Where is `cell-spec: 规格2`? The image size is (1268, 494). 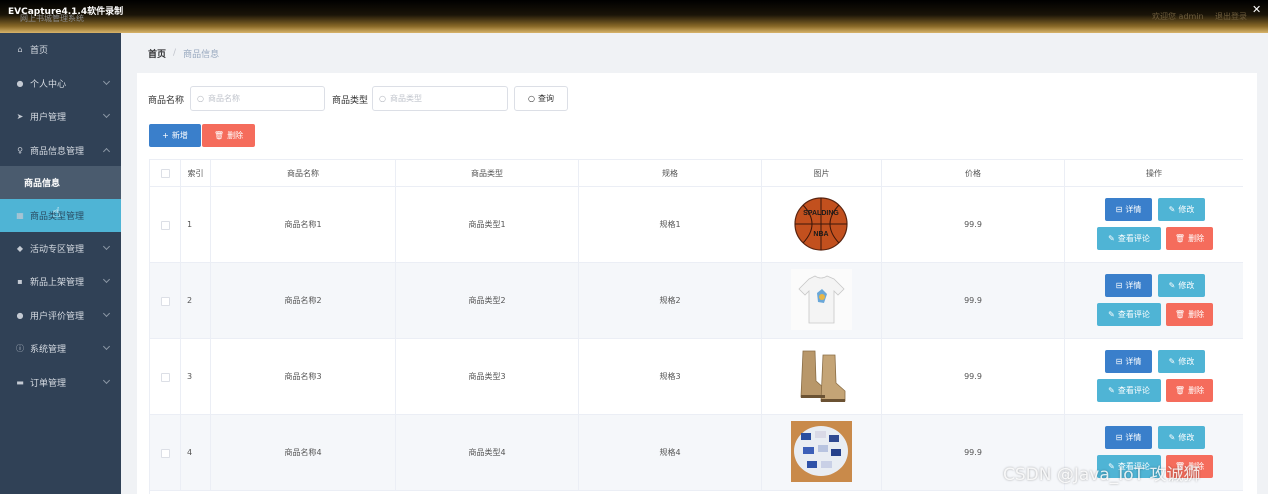 cell-spec: 规格2 is located at coordinates (670, 301).